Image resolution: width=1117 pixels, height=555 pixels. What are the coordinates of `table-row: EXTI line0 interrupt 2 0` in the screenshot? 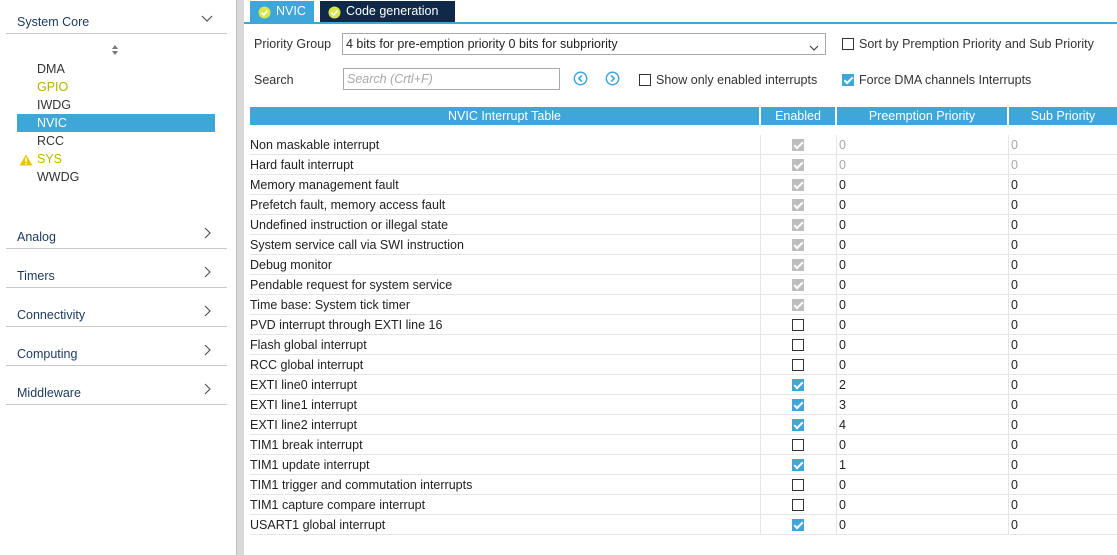 It's located at (683, 385).